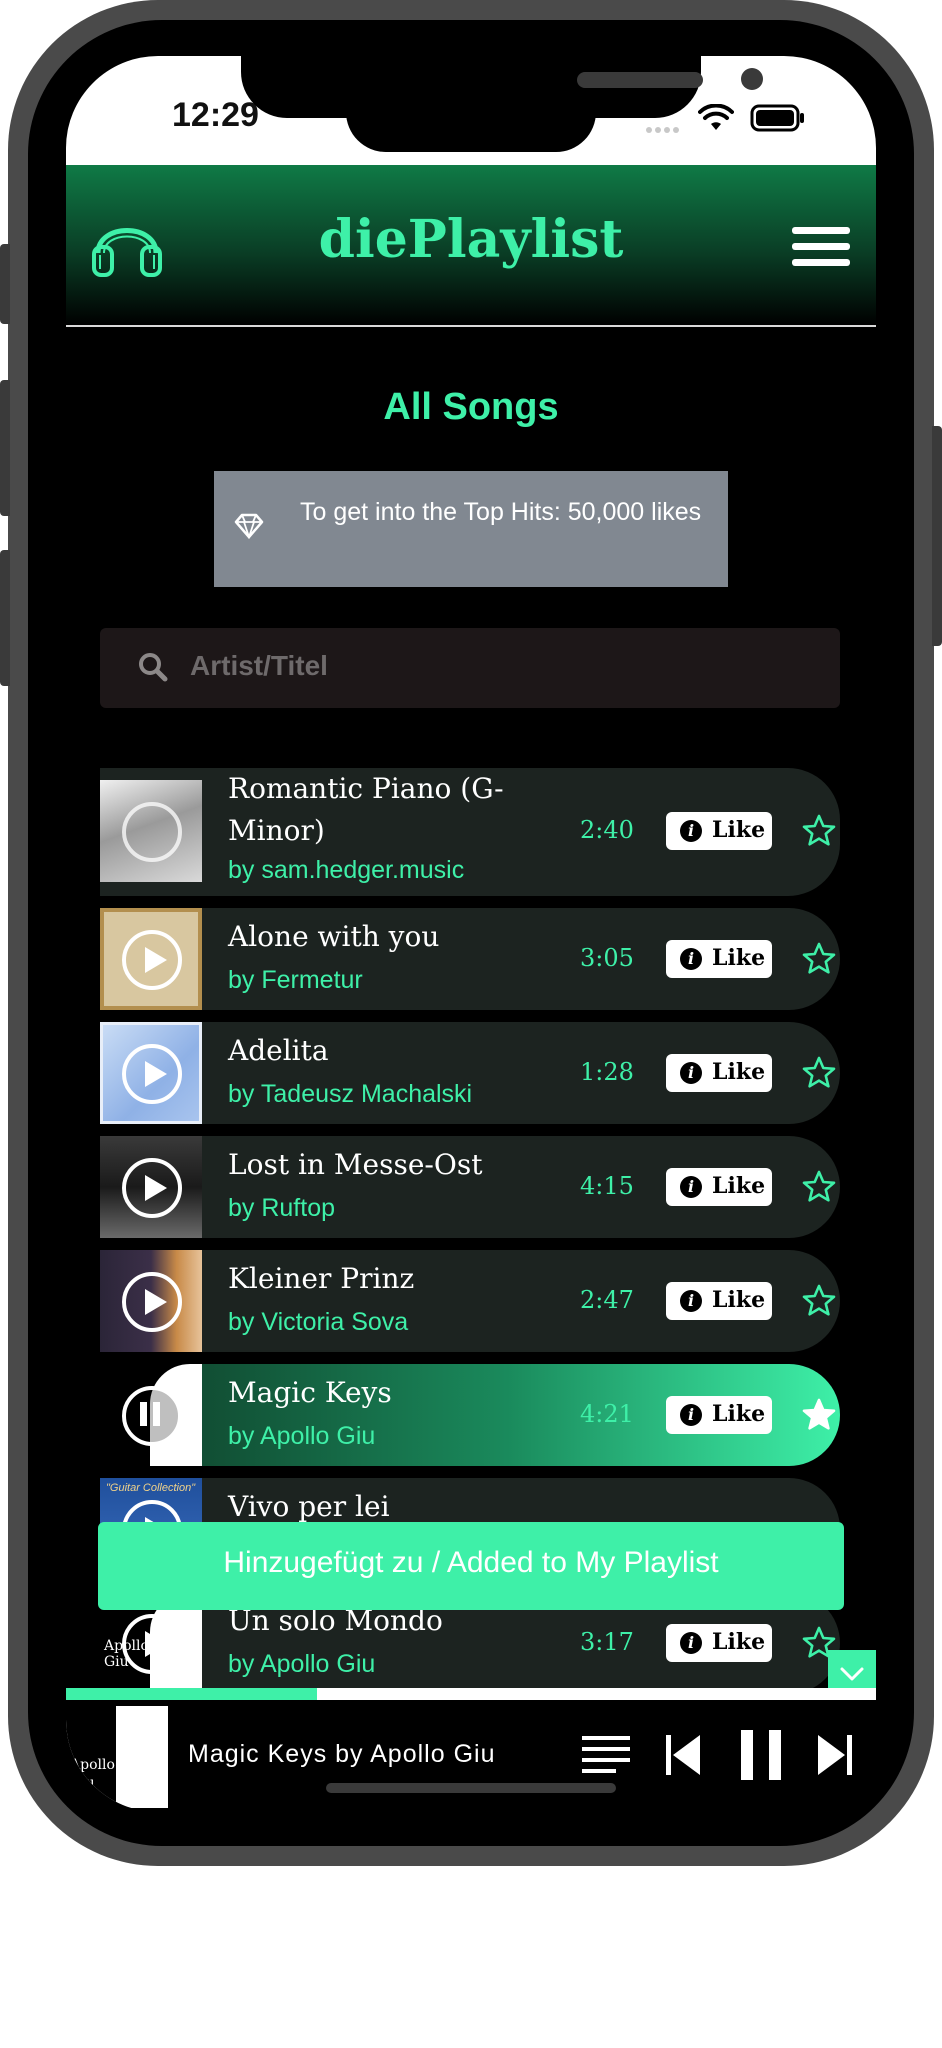 The image size is (942, 2048). I want to click on song-artist: by Victoria Sova, so click(318, 1322).